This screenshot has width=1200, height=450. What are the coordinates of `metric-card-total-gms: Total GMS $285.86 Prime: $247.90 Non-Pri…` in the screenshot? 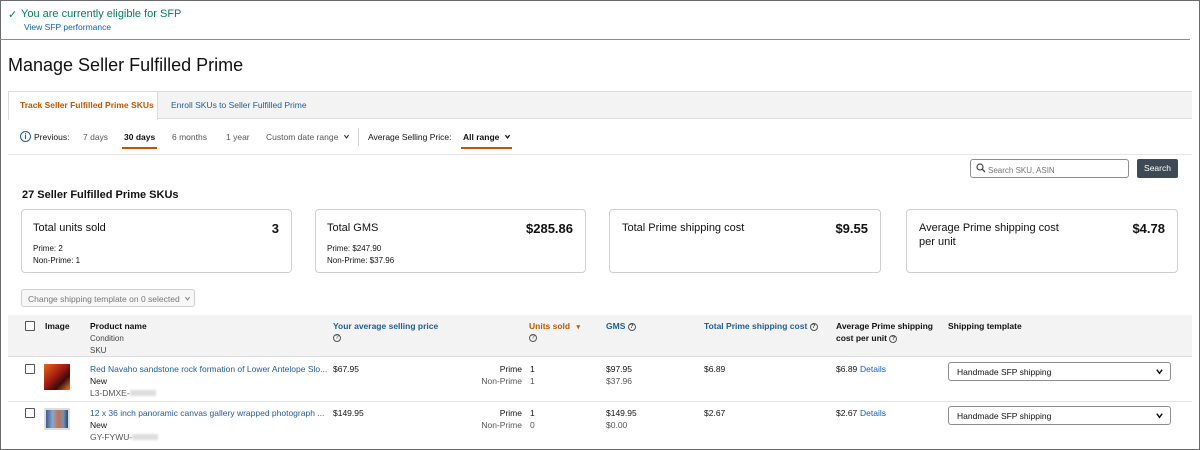 It's located at (450, 241).